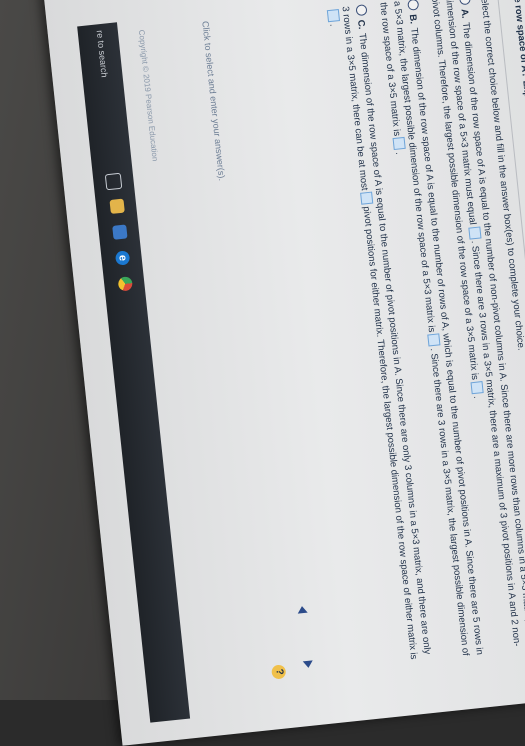 This screenshot has height=746, width=525. Describe the element at coordinates (117, 206) in the screenshot. I see `folder-icon` at that location.